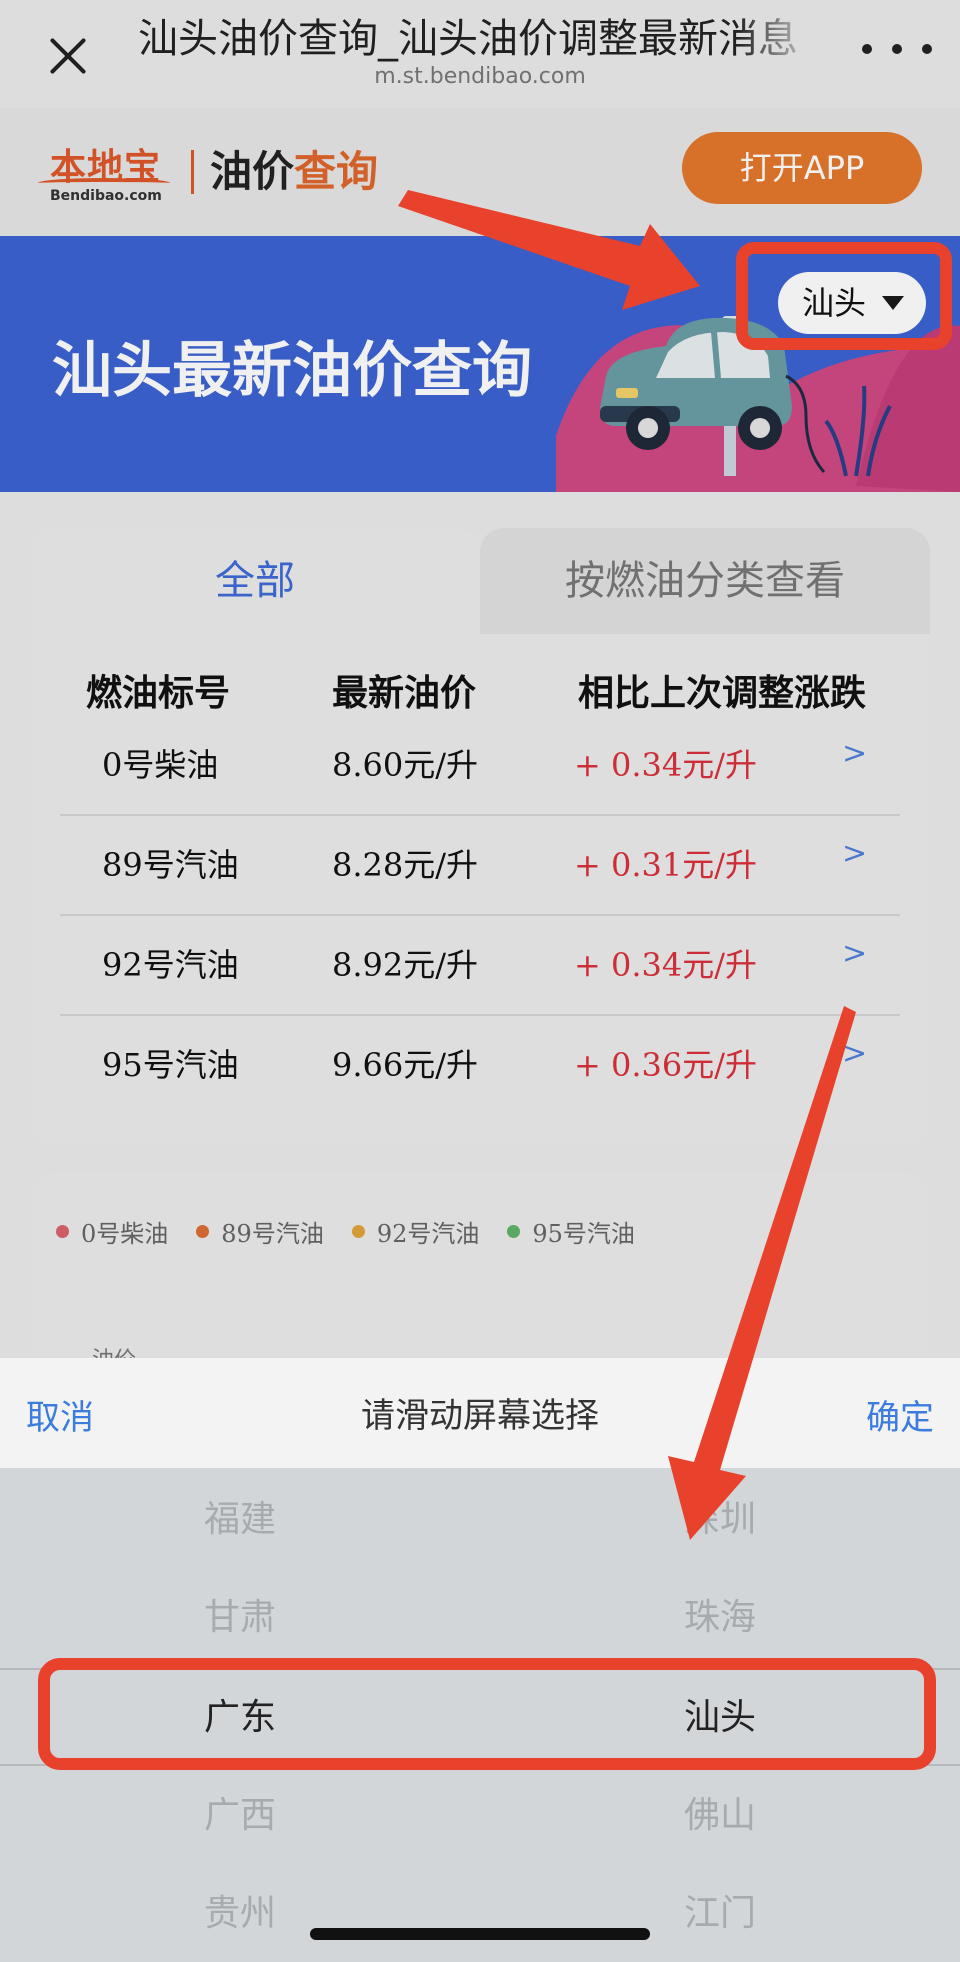 The width and height of the screenshot is (960, 1962). I want to click on province-option: 甘肃, so click(240, 1614).